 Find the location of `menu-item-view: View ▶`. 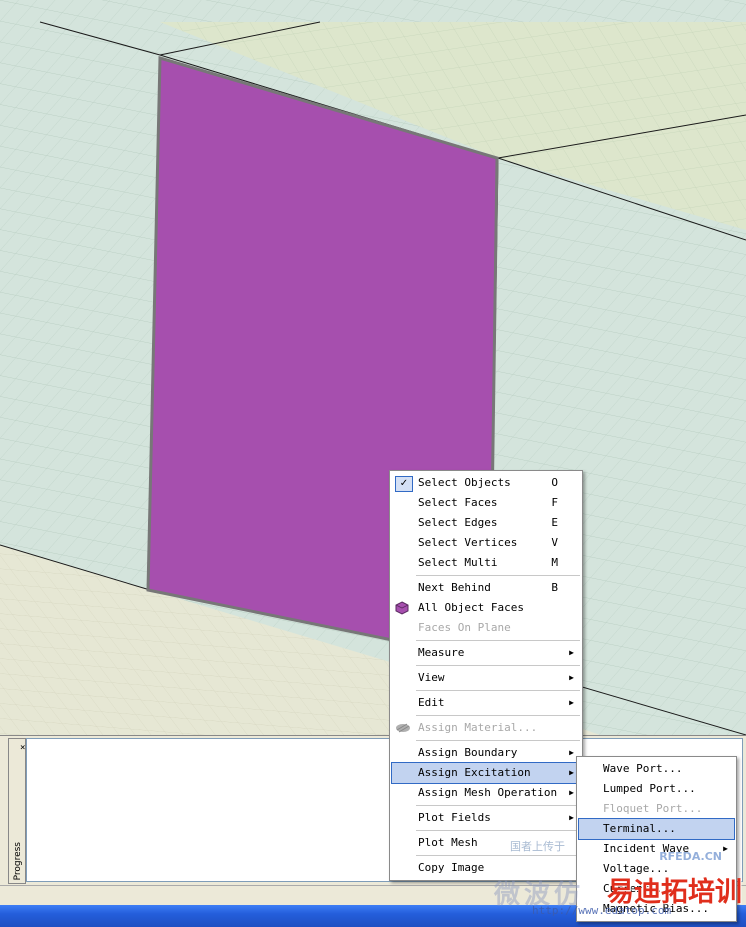

menu-item-view: View ▶ is located at coordinates (486, 678).